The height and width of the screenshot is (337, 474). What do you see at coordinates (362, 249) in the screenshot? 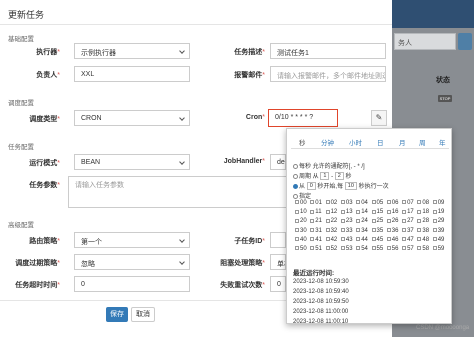
I see `second-checkbox-54: 54` at bounding box center [362, 249].